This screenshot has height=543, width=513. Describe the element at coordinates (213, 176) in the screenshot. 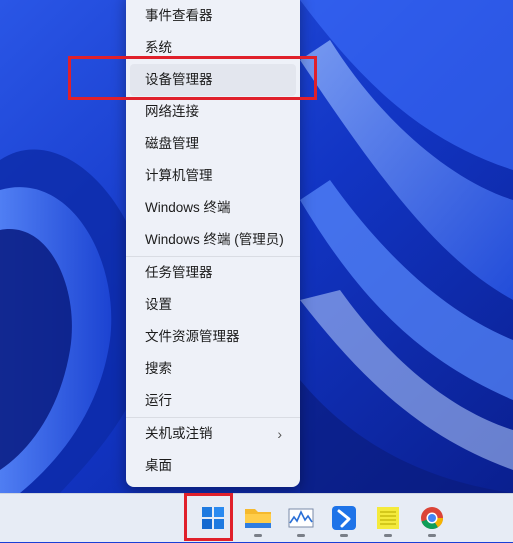

I see `menu-item-computer-management: 计算机管理` at that location.